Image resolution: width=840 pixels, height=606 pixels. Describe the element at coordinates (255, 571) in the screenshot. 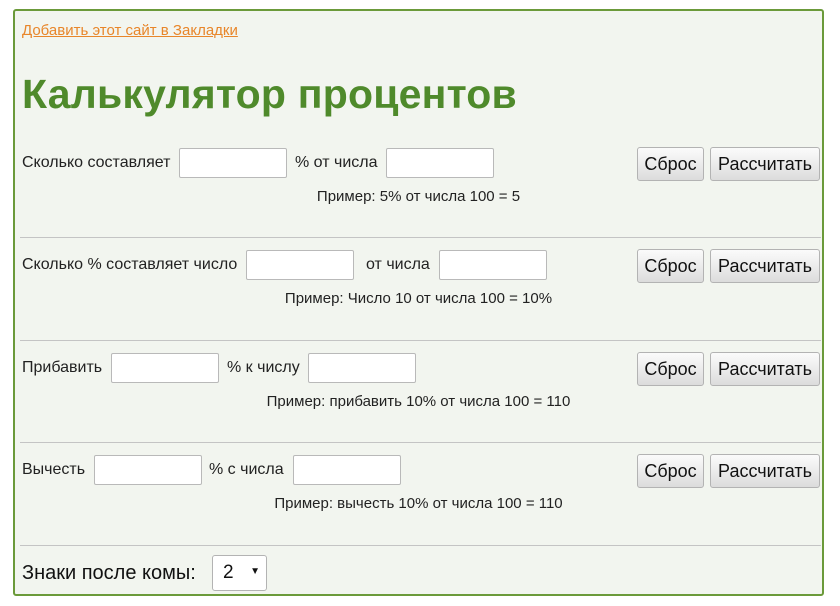

I see `dropdown-arrow-icon: ▼` at that location.